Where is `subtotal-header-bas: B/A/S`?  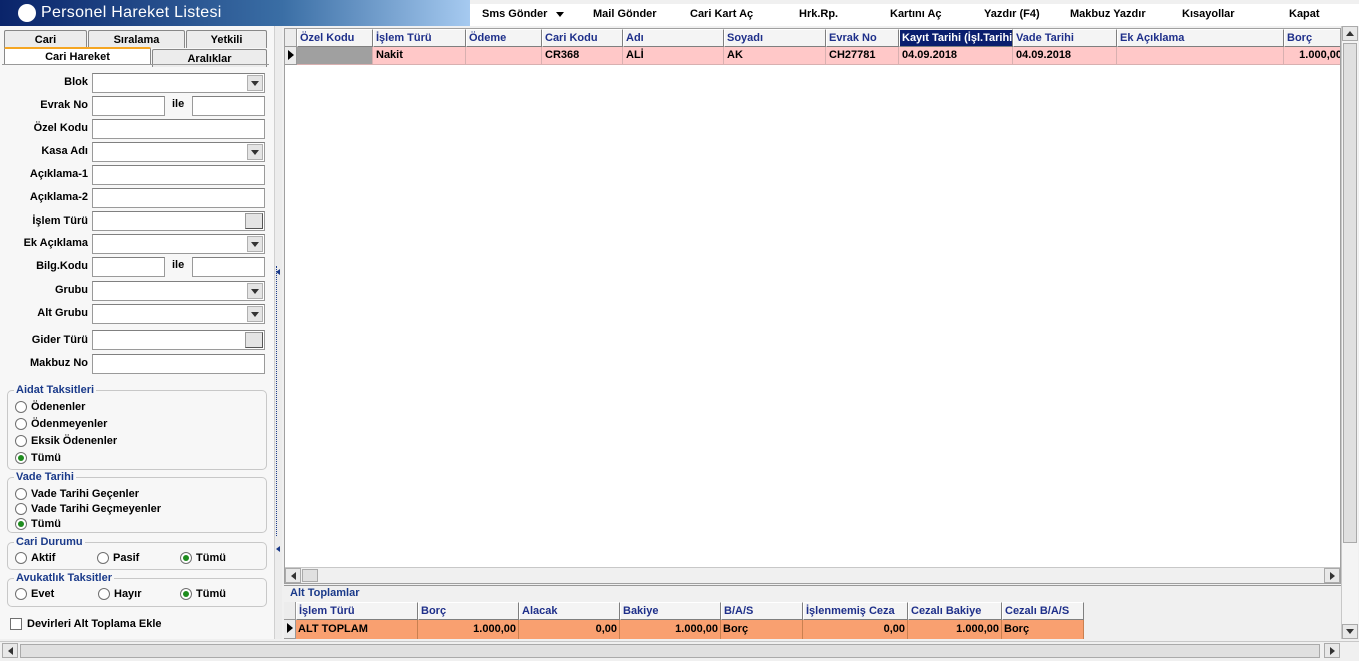 subtotal-header-bas: B/A/S is located at coordinates (762, 611).